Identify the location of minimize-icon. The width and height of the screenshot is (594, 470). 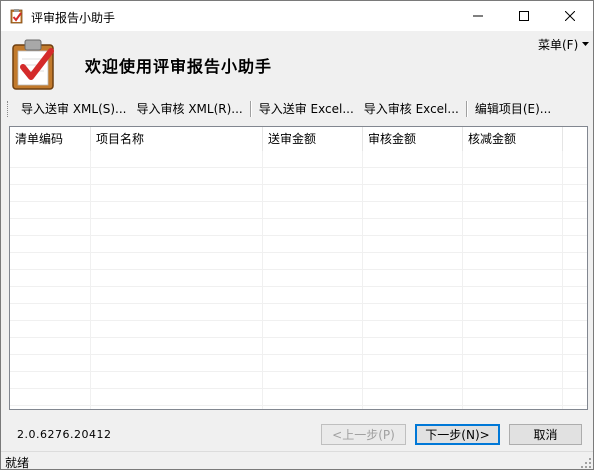
(478, 16).